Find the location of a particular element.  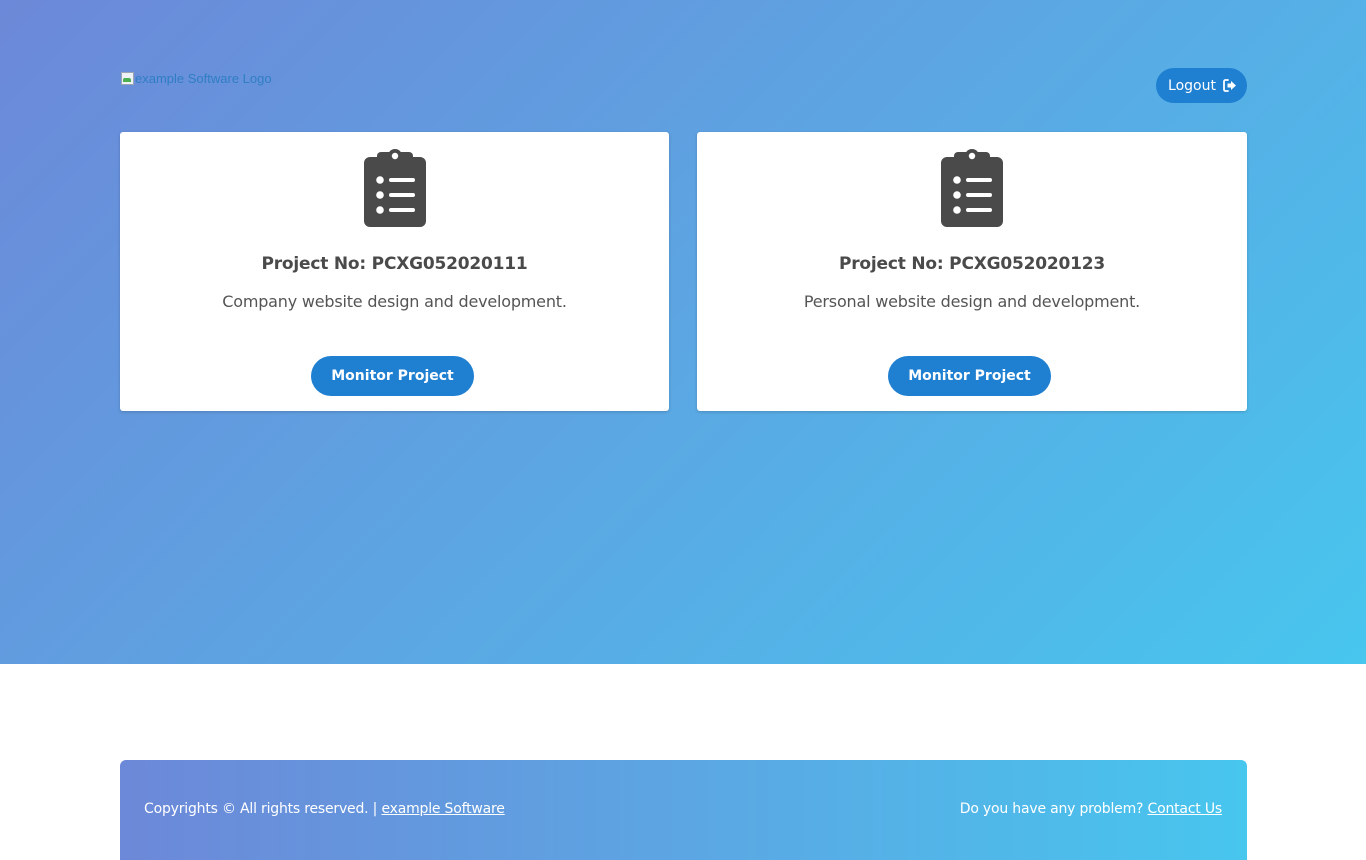

logout-button: Logout is located at coordinates (1201, 85).